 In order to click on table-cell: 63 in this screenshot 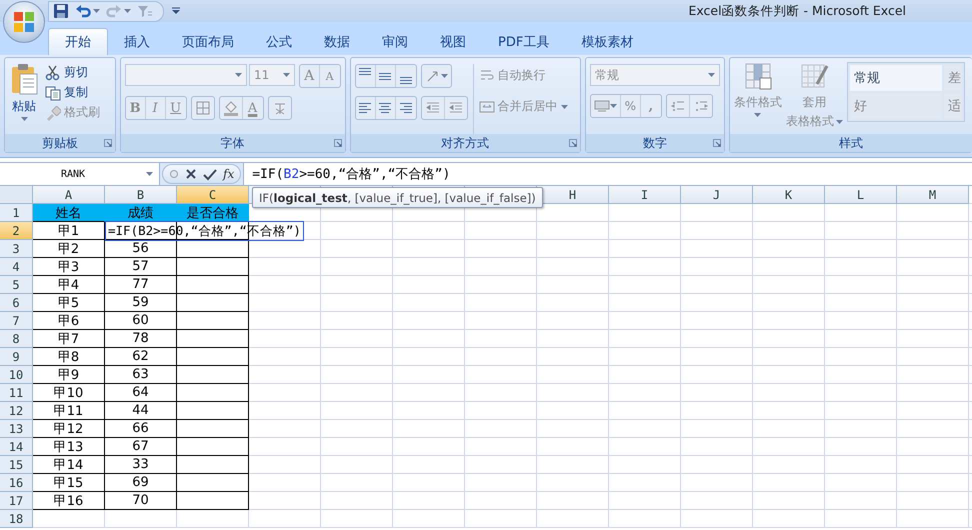, I will do `click(141, 375)`.